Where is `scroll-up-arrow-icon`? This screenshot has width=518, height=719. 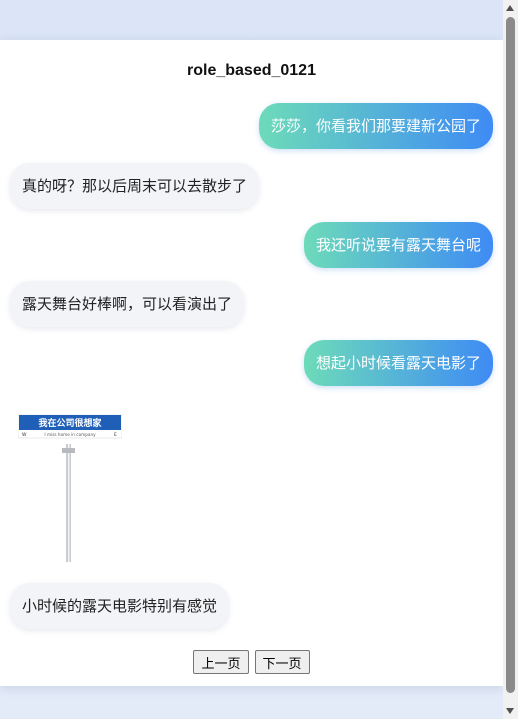 scroll-up-arrow-icon is located at coordinates (510, 8).